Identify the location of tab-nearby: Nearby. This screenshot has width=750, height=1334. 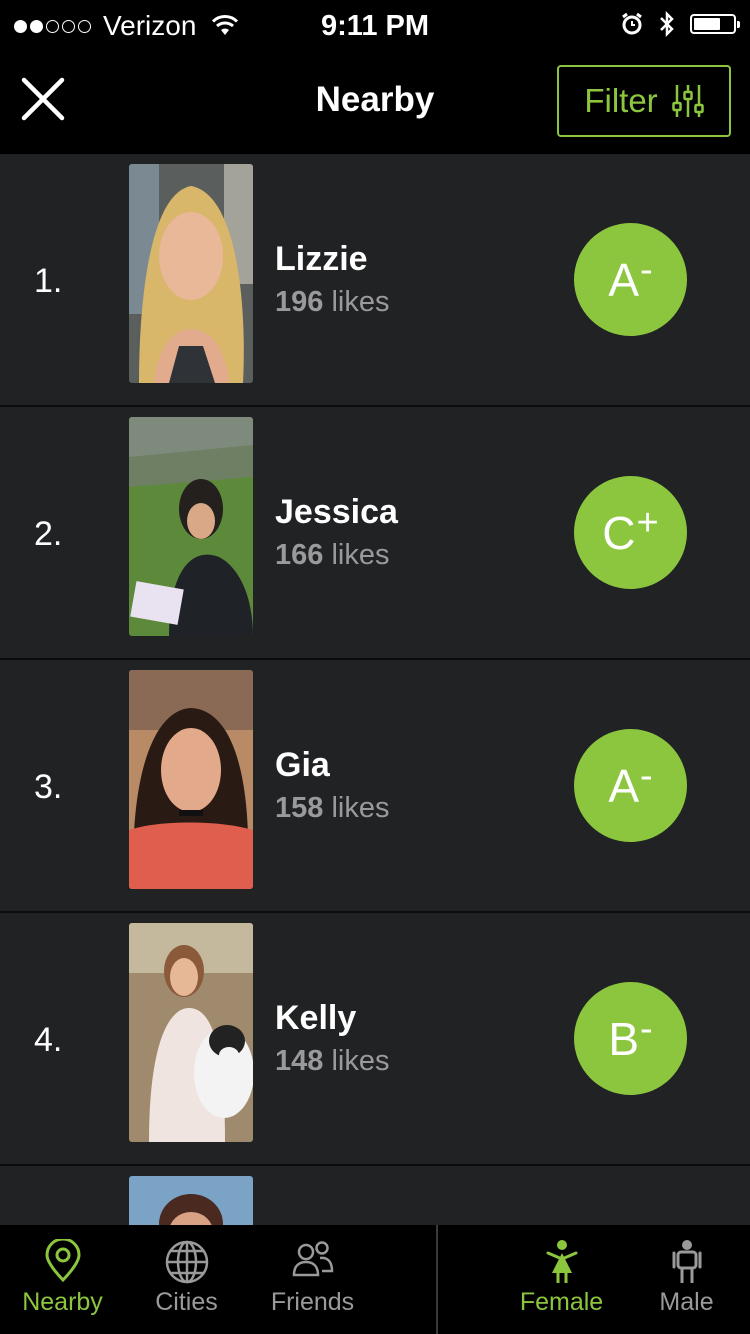
(62, 1279).